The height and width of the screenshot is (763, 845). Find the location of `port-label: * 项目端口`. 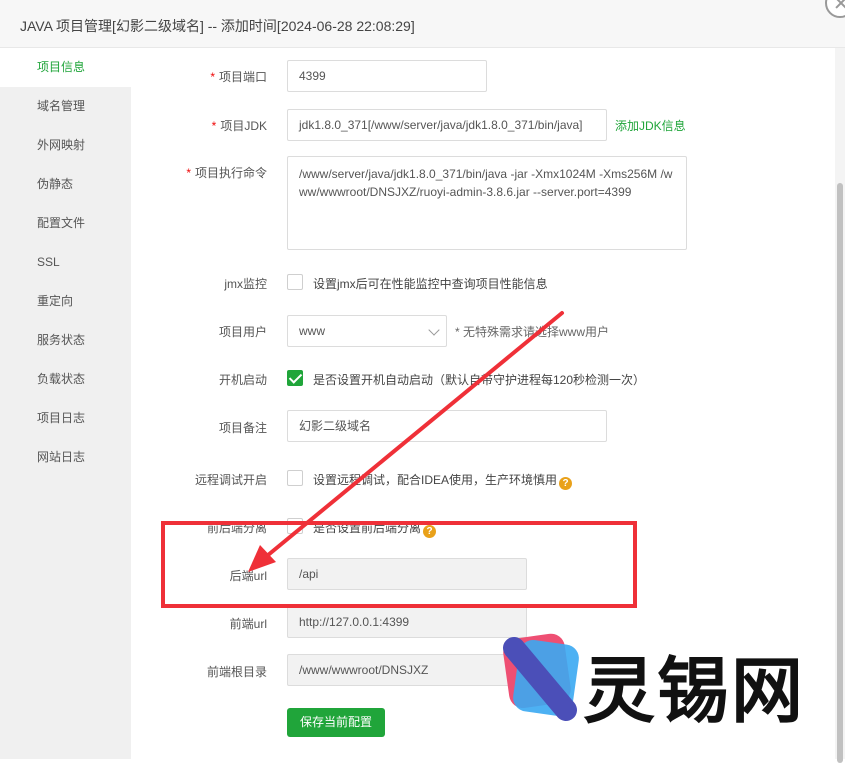

port-label: * 项目端口 is located at coordinates (238, 77).